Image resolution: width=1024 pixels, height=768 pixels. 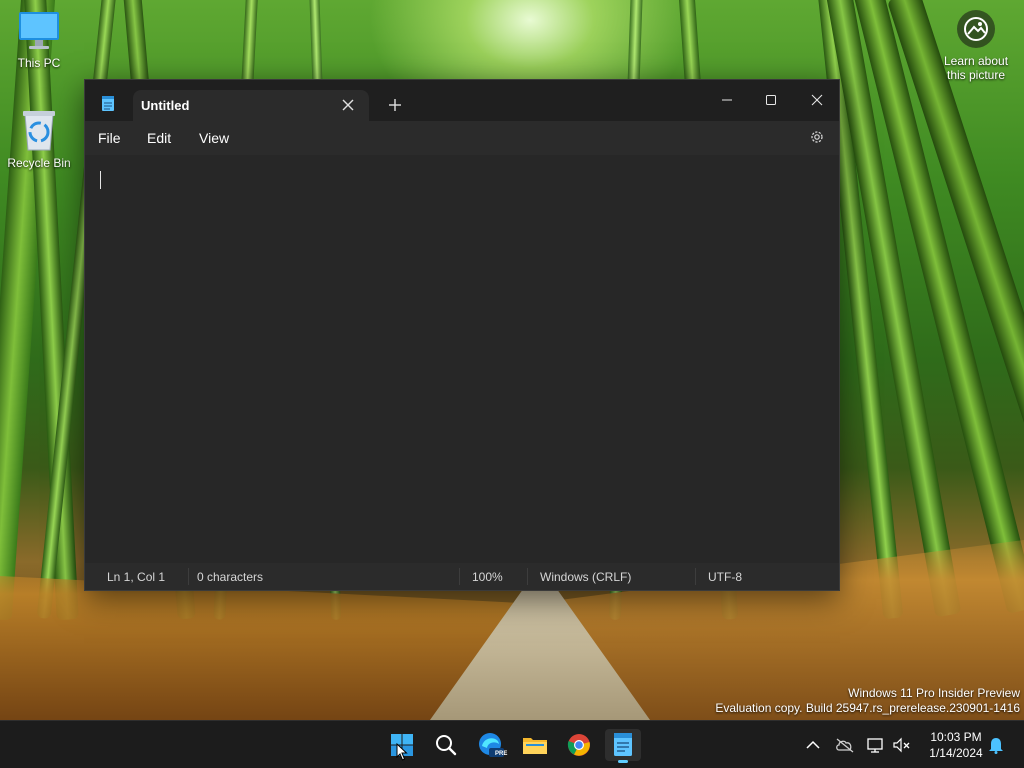 I want to click on clock-date: 1/14/2024, so click(x=956, y=753).